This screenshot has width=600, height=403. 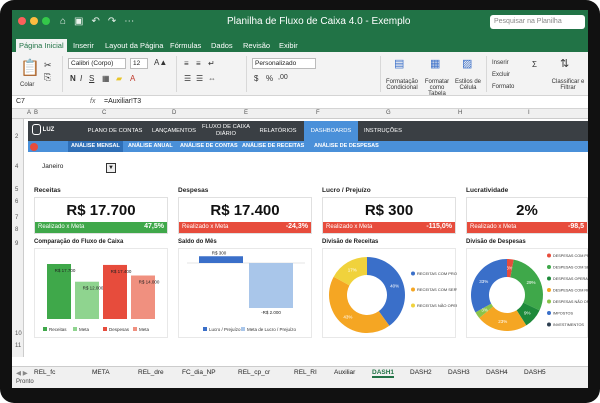 I want to click on font-size-select: 12, so click(x=139, y=63).